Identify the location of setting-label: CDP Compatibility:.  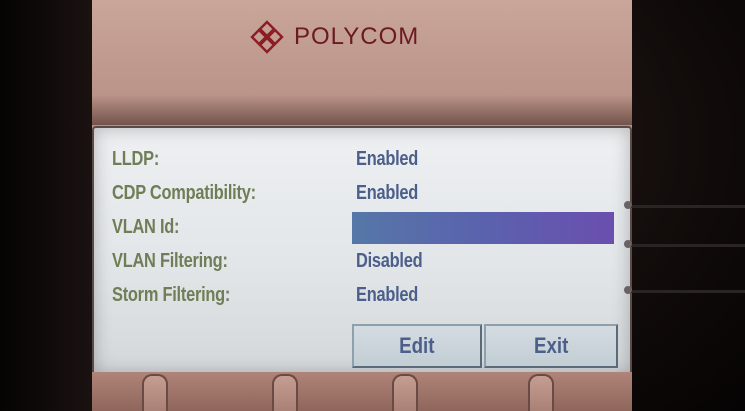
(184, 193).